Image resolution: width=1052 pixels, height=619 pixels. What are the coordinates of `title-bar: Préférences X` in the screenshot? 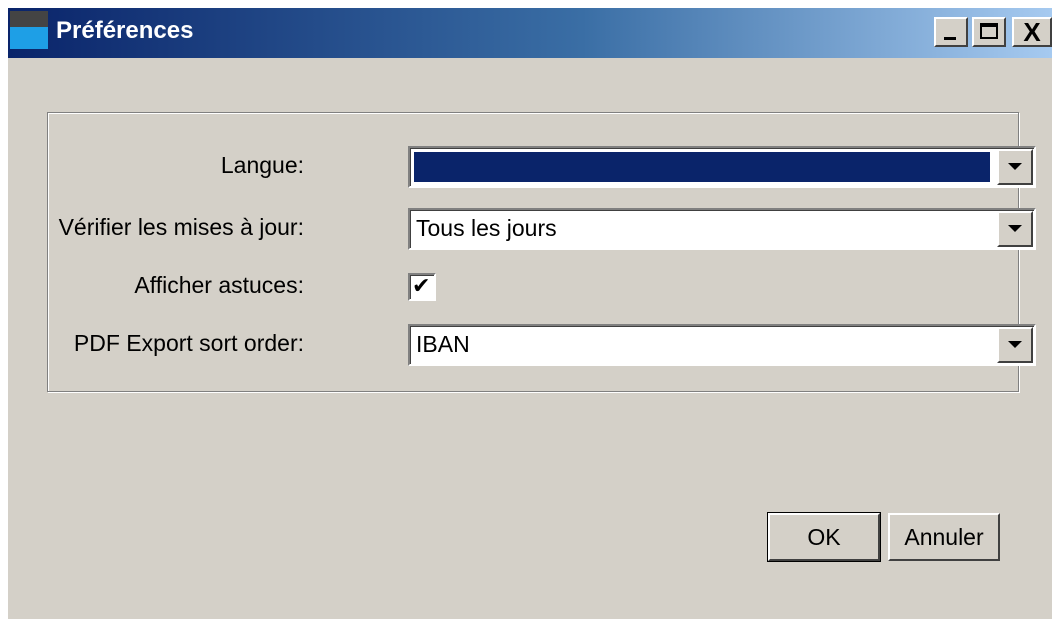 It's located at (530, 33).